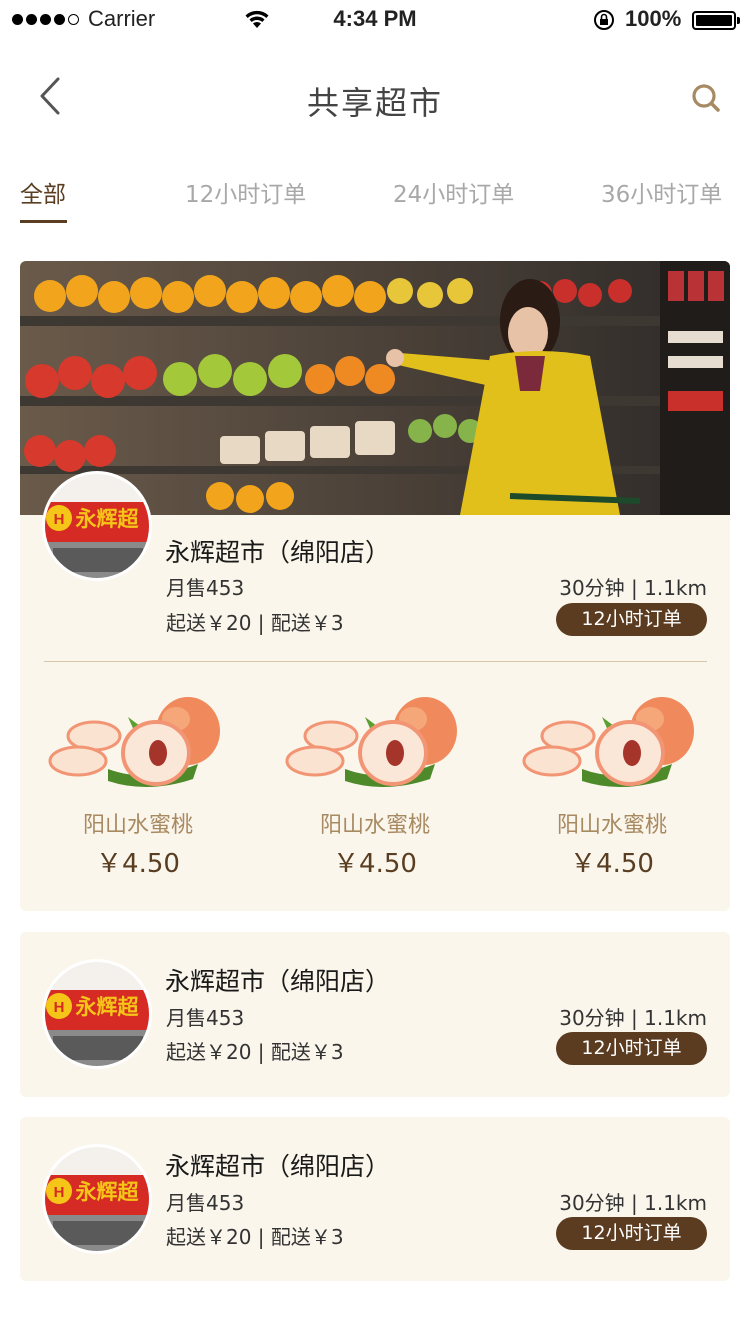  What do you see at coordinates (43, 192) in the screenshot?
I see `tab-all: 全部` at bounding box center [43, 192].